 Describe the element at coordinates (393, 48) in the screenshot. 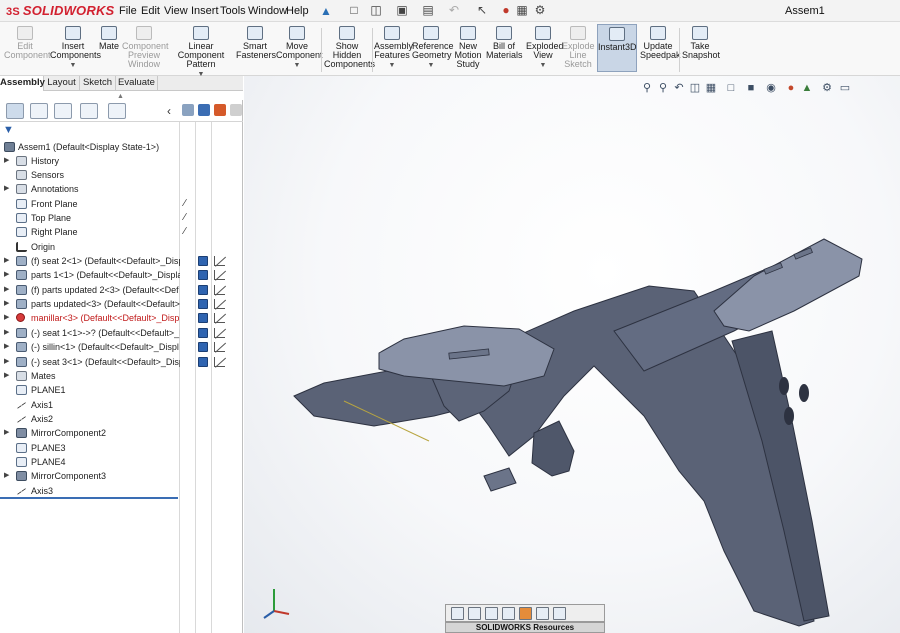

I see `assembly-features-button: Assembly Features ▼` at that location.